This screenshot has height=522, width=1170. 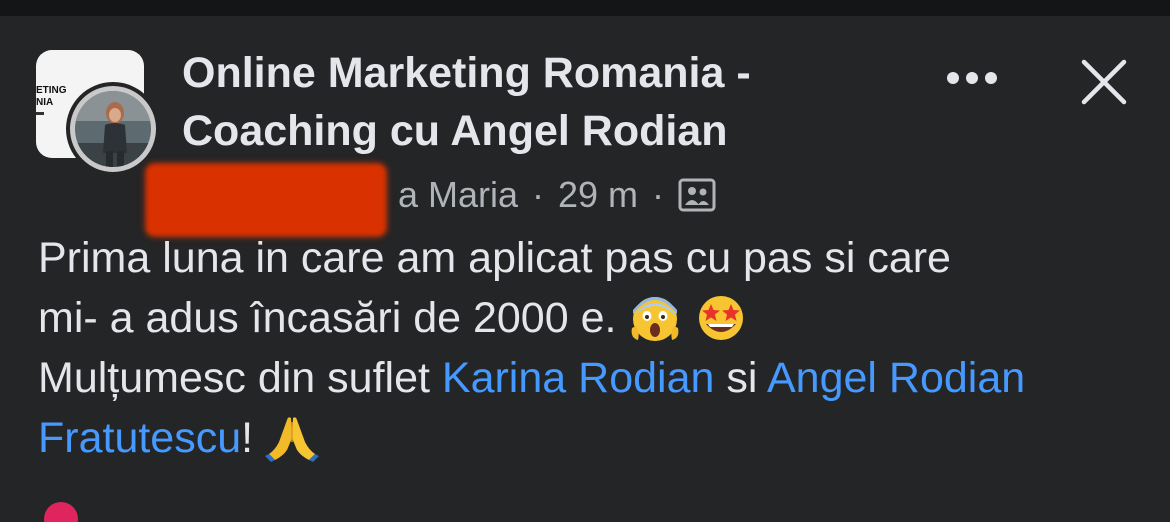 What do you see at coordinates (247, 438) in the screenshot?
I see `post-text-suffix: !` at bounding box center [247, 438].